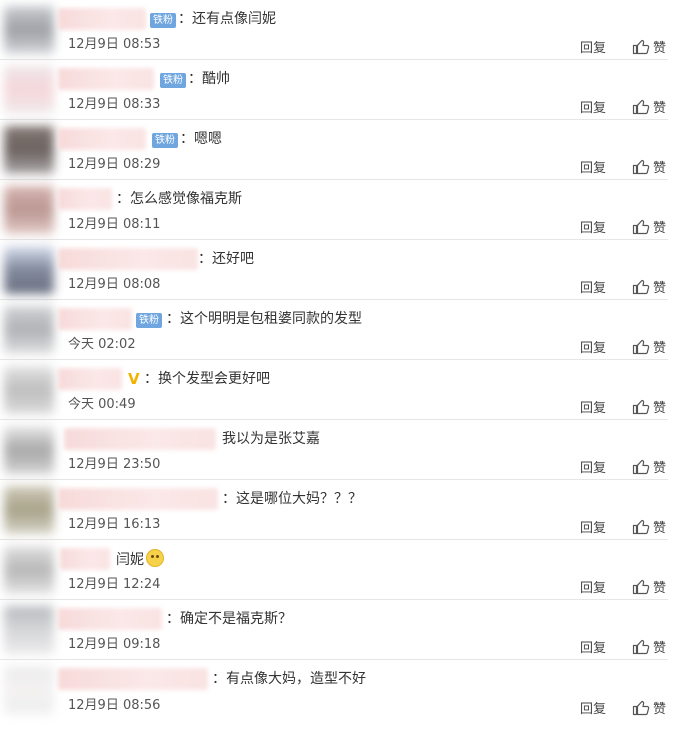 This screenshot has width=690, height=729. Describe the element at coordinates (334, 150) in the screenshot. I see `comment-row: 铁粉 ：嗯嗯 12月9日 08:29 回复 赞` at that location.